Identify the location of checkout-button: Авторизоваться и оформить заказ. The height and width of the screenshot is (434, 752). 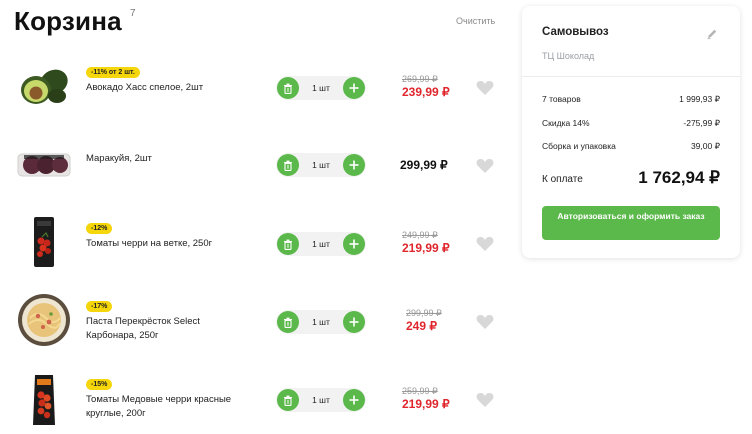
(631, 223).